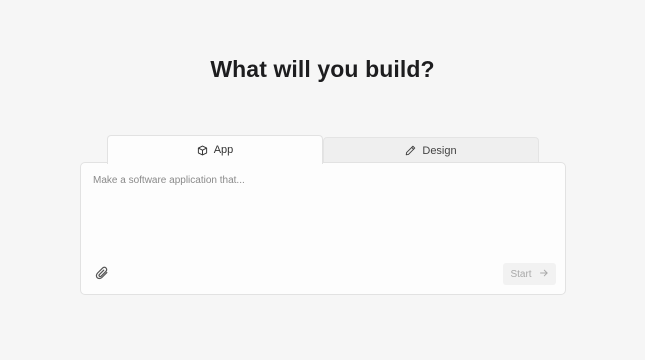  Describe the element at coordinates (322, 69) in the screenshot. I see `page-title: What will you build?` at that location.